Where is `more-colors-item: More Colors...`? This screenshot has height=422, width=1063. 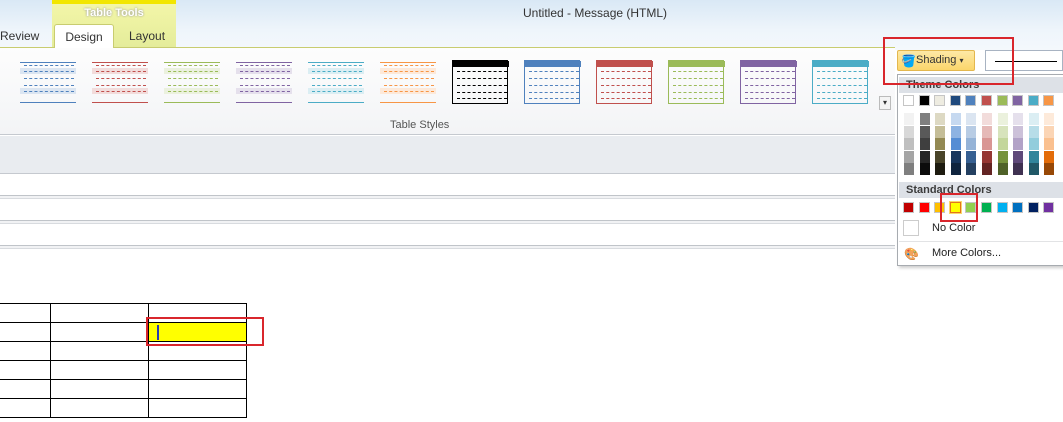
more-colors-item: More Colors... is located at coordinates (966, 253).